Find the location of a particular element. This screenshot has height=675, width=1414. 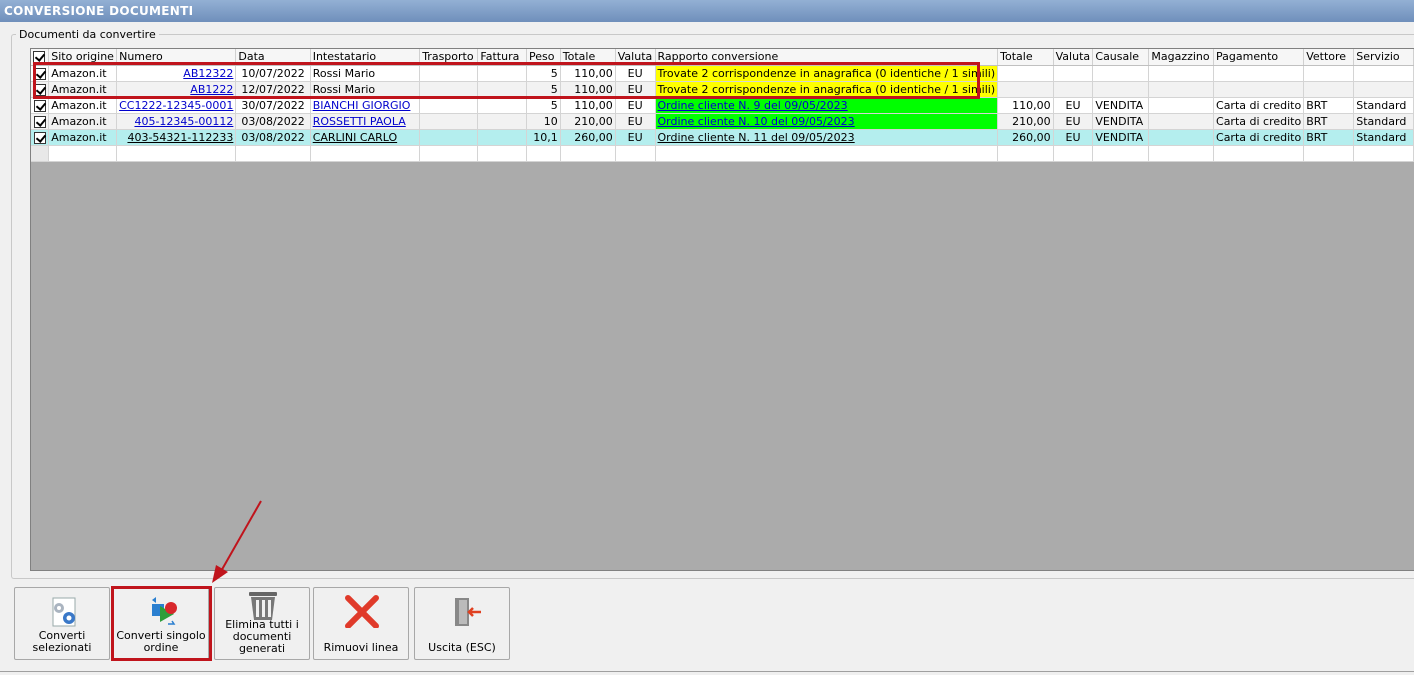

table-new-row is located at coordinates (722, 153).